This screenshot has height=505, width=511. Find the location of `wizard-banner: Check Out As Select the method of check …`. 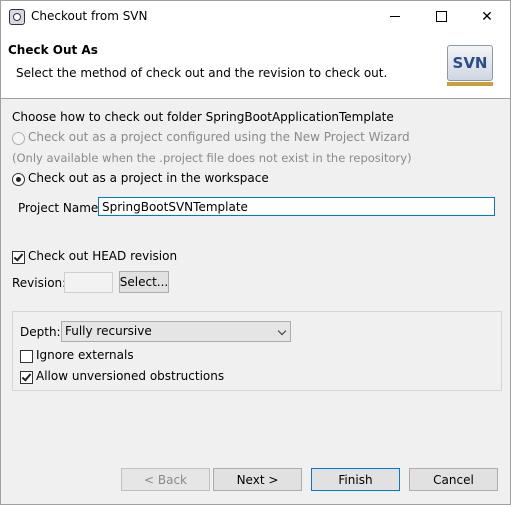

wizard-banner: Check Out As Select the method of check … is located at coordinates (255, 65).